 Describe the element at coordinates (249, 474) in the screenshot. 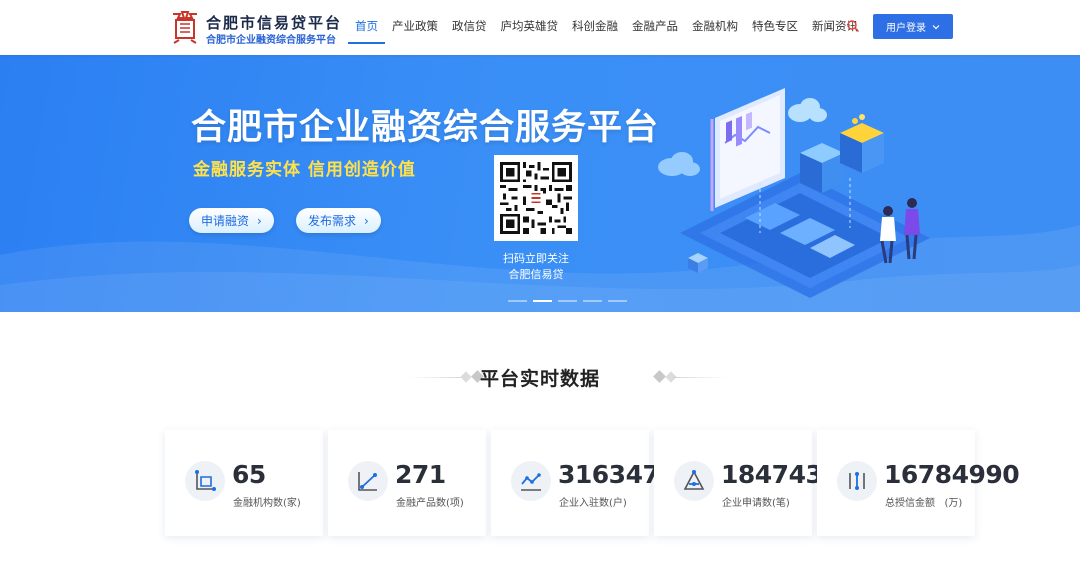

I see `stat-value: 65` at that location.